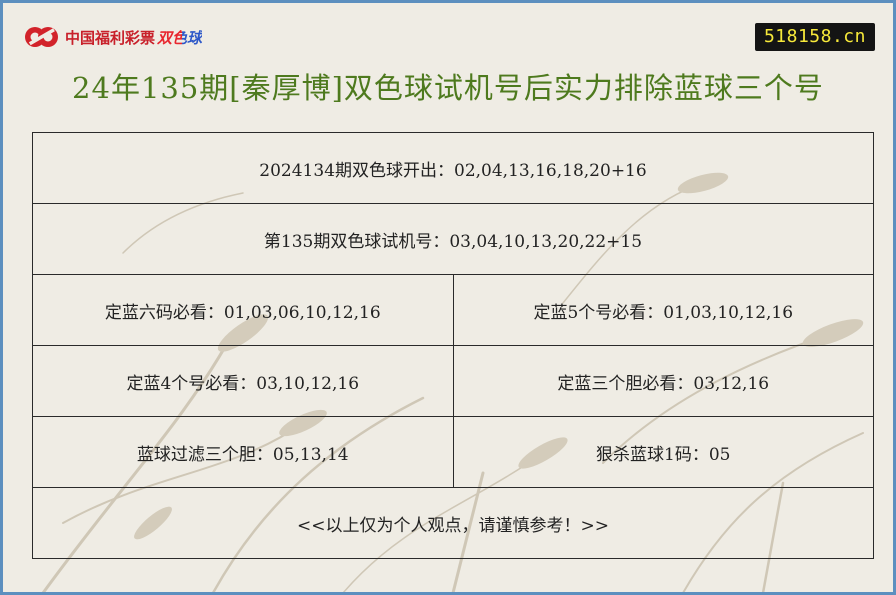  I want to click on logo-ssq-text: 双色球, so click(179, 37).